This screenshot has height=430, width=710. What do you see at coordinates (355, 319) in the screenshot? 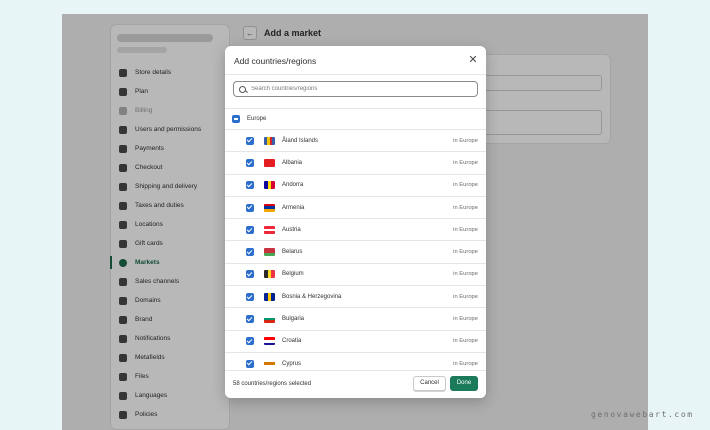
I see `country-row: Bulgaria in Europe` at bounding box center [355, 319].